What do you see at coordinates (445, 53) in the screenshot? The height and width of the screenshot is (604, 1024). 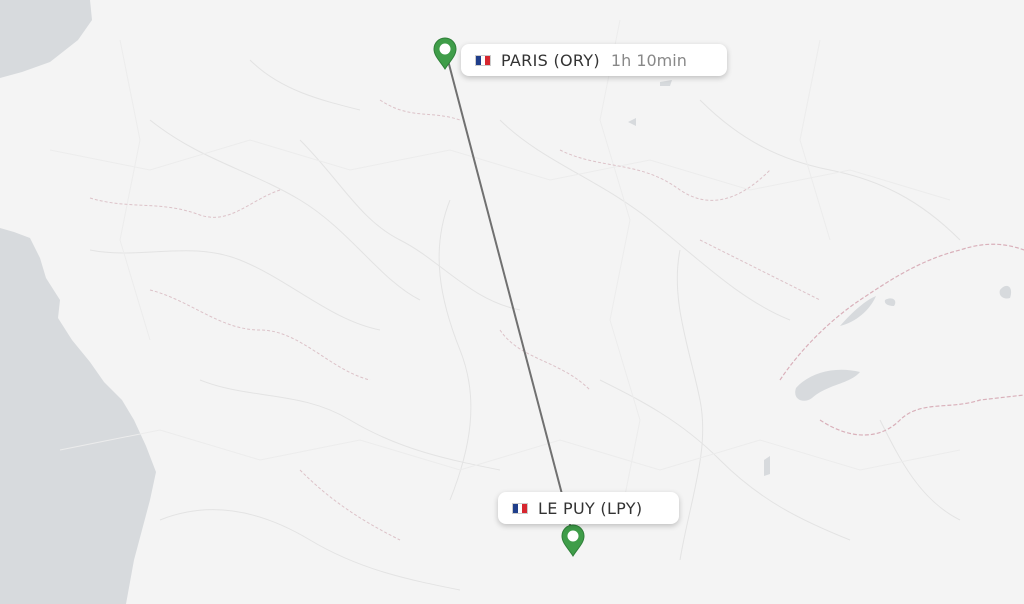 I see `origin-pin-icon` at bounding box center [445, 53].